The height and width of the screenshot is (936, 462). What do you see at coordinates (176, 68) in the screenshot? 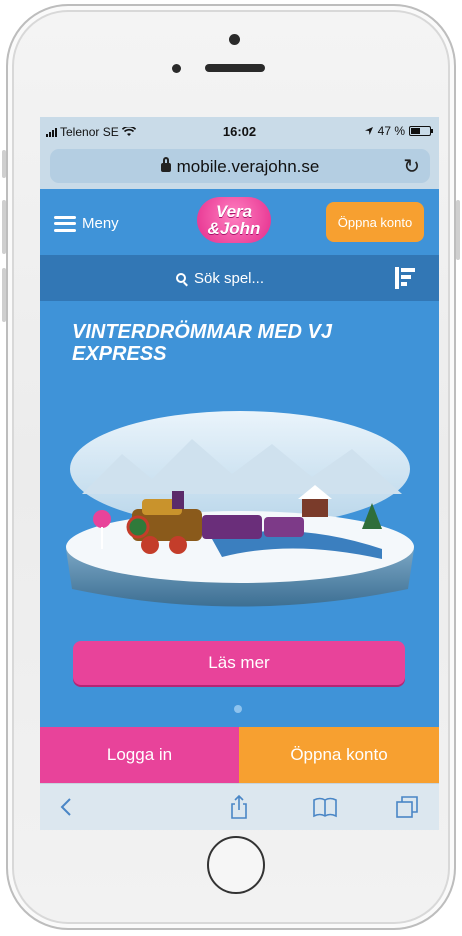
I see `proximity-sensor` at bounding box center [176, 68].